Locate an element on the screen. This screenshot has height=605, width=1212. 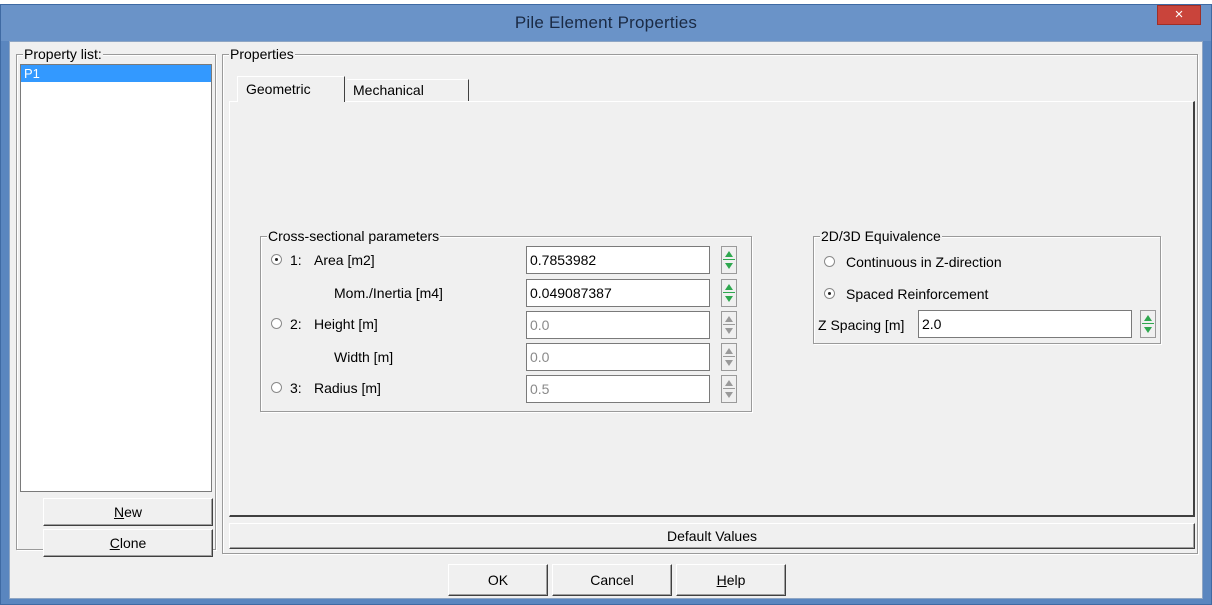
default-values-button: Default Values is located at coordinates (712, 536).